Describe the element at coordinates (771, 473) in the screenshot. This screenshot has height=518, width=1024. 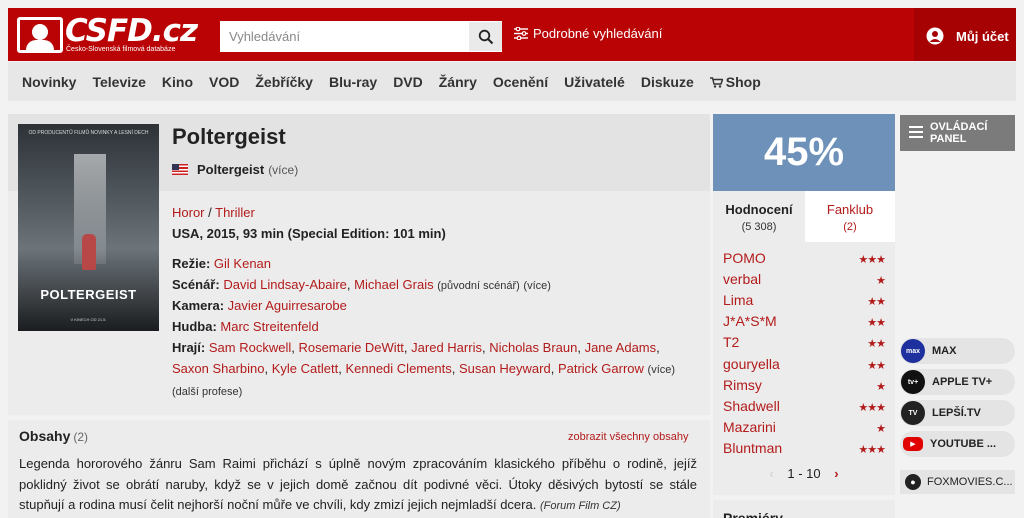
I see `pager-prev-icon: ‹` at that location.